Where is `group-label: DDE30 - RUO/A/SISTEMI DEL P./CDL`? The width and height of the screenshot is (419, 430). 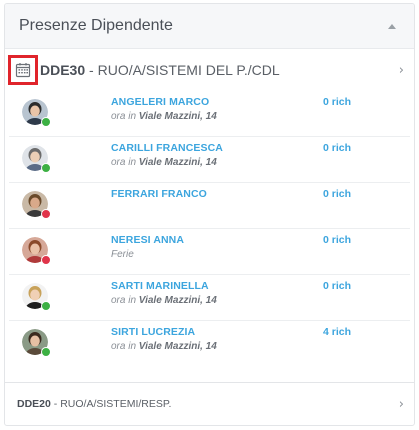 group-label: DDE30 - RUO/A/SISTEMI DEL P./CDL is located at coordinates (219, 70).